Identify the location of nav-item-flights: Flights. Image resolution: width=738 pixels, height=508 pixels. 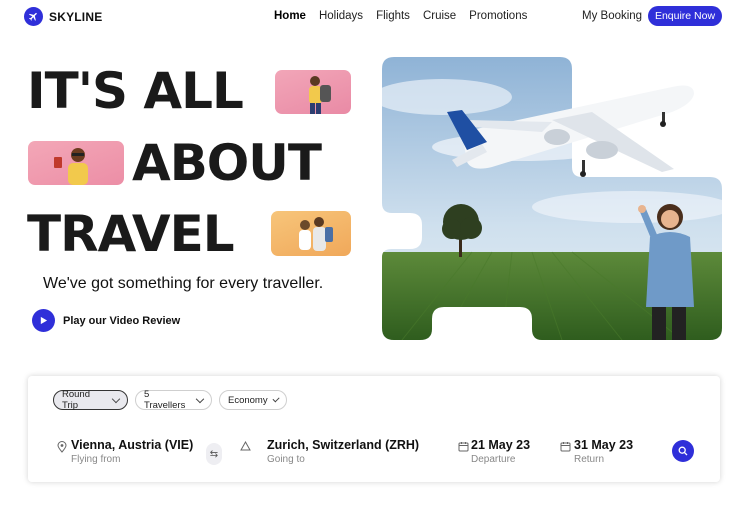
(393, 16).